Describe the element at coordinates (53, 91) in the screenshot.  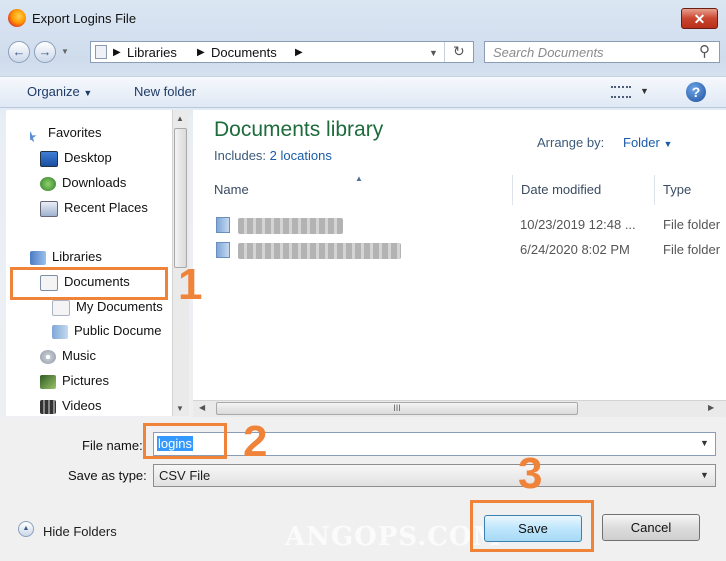
I see `organize-label: Organize` at that location.